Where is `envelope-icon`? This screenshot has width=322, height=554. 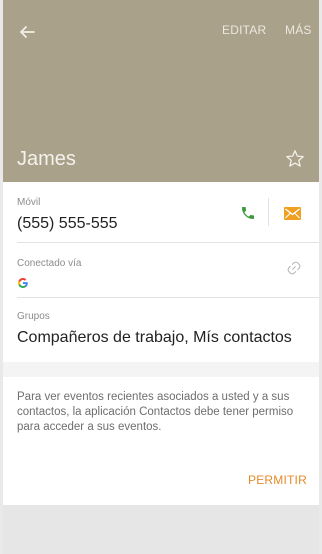 envelope-icon is located at coordinates (292, 213).